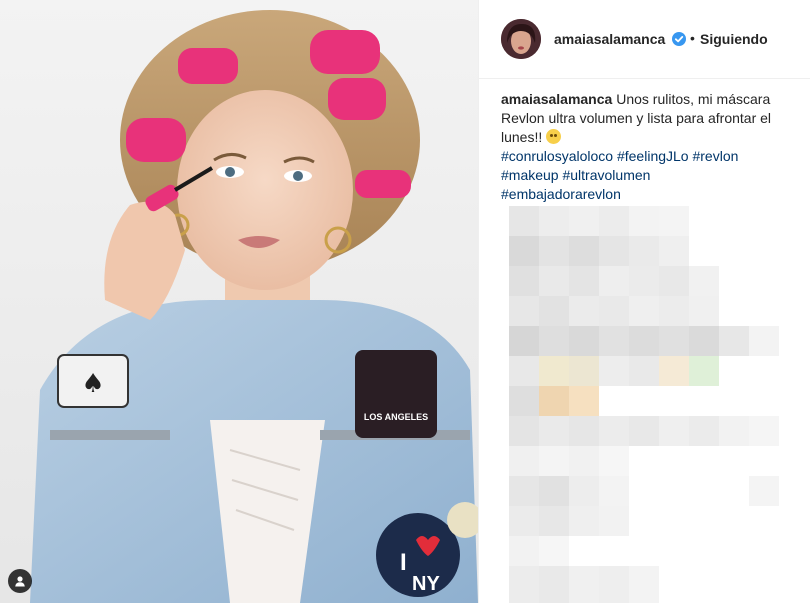 This screenshot has width=810, height=603. I want to click on hashtag-link: #ultravolumen, so click(606, 175).